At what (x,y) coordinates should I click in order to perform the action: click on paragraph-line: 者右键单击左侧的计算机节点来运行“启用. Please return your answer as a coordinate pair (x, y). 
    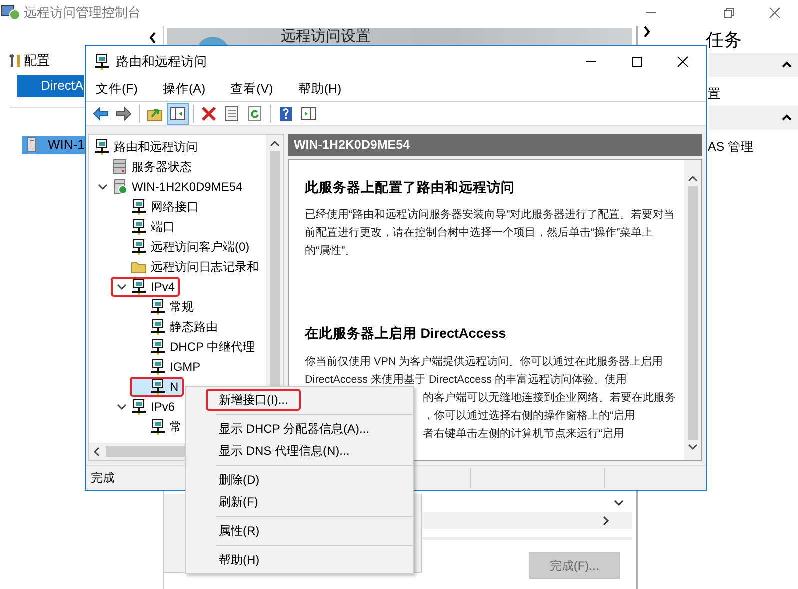
    Looking at the image, I should click on (524, 434).